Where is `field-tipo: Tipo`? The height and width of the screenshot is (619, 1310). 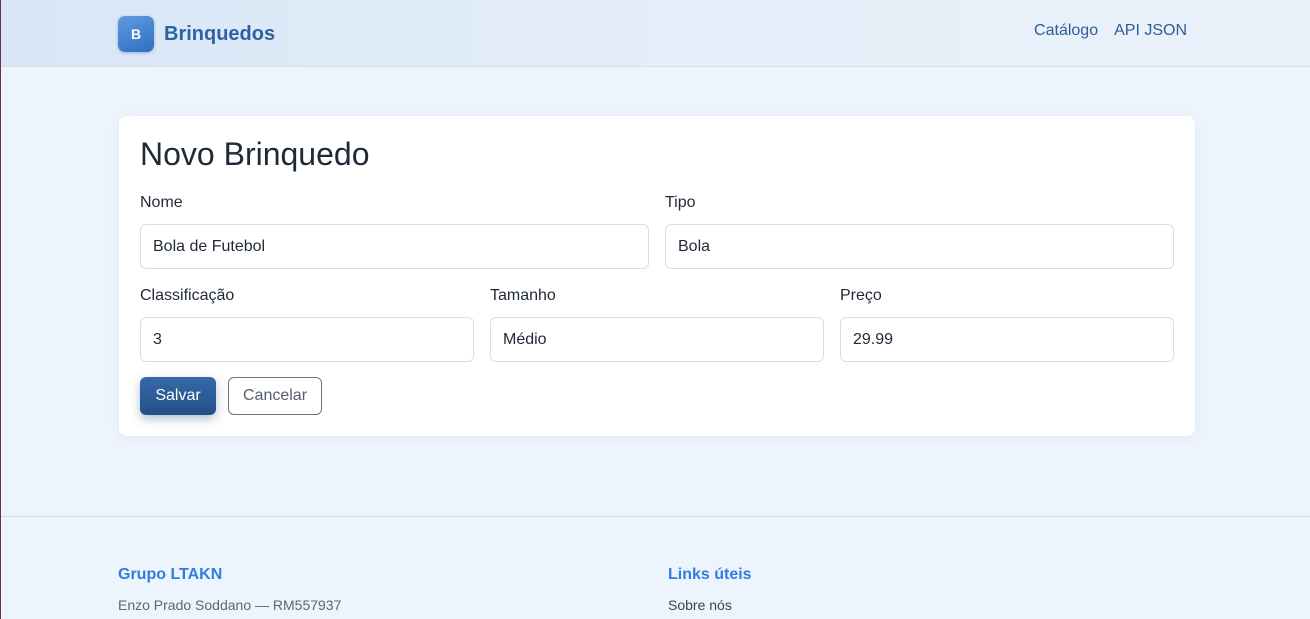
field-tipo: Tipo is located at coordinates (919, 231).